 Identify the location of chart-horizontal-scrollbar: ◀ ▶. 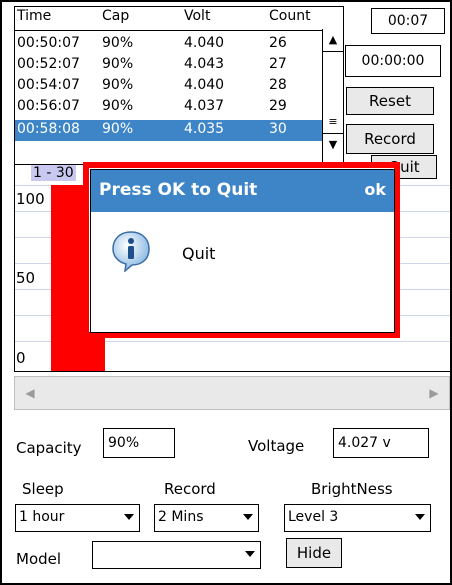
(232, 393).